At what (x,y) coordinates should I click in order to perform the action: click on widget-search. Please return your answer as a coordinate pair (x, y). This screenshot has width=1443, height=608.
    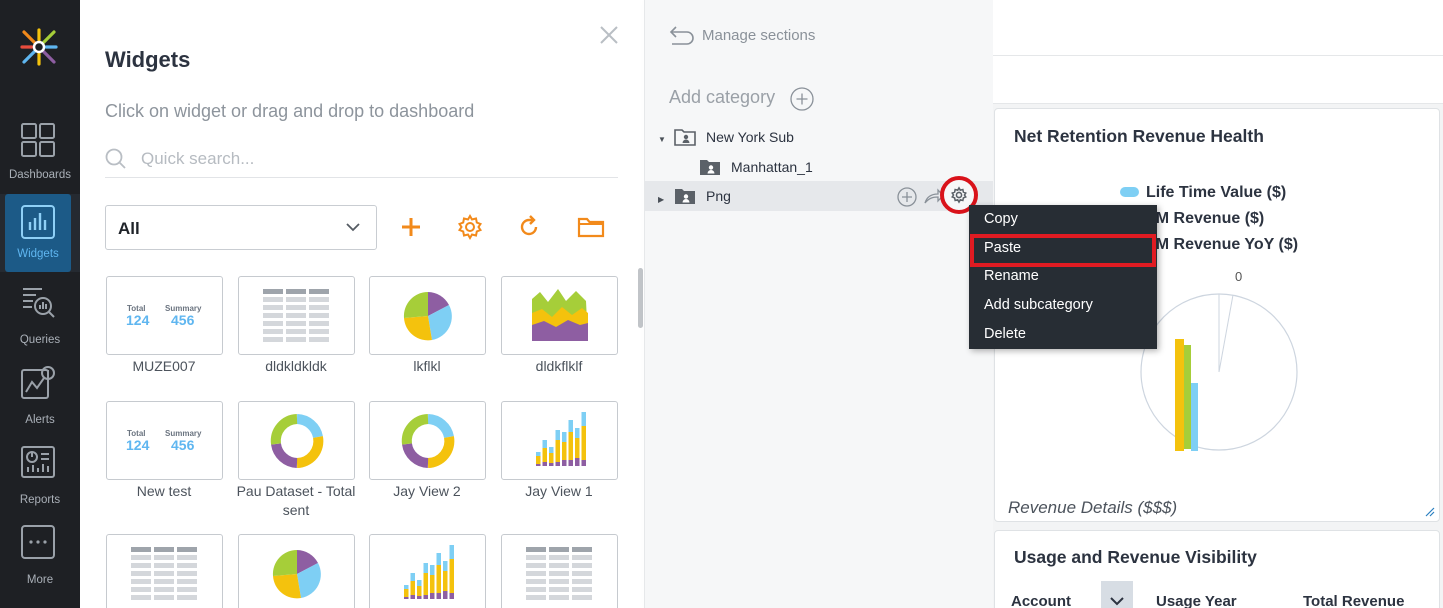
    Looking at the image, I should click on (361, 160).